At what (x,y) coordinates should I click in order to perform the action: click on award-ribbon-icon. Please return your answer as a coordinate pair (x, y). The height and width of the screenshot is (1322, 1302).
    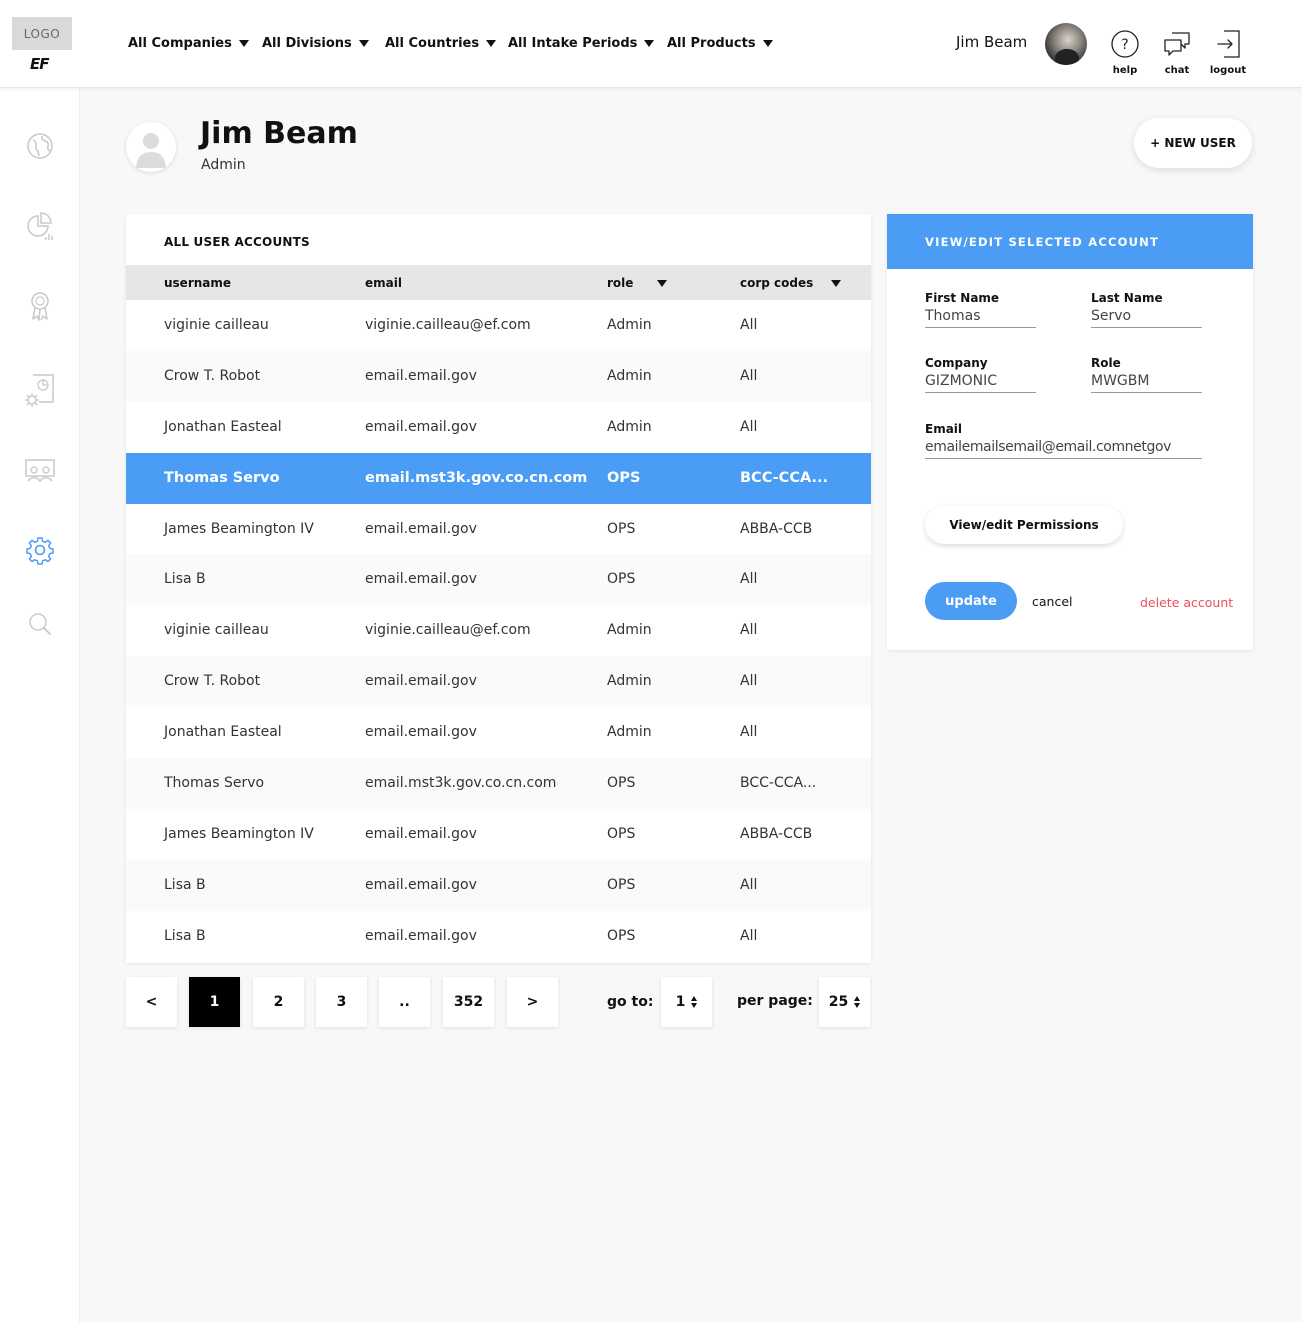
    Looking at the image, I should click on (40, 306).